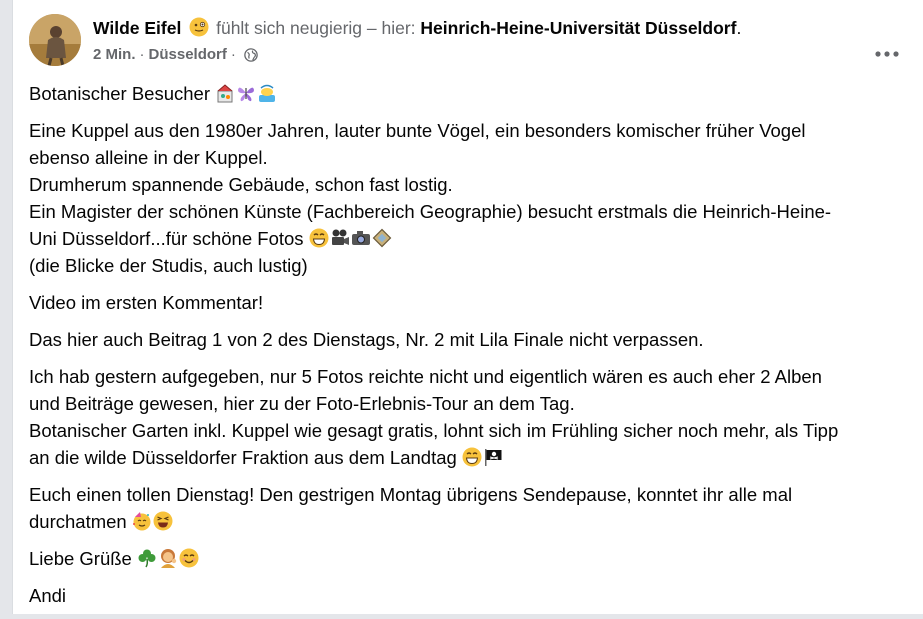 The height and width of the screenshot is (619, 923). I want to click on laughing-face-icon, so click(163, 521).